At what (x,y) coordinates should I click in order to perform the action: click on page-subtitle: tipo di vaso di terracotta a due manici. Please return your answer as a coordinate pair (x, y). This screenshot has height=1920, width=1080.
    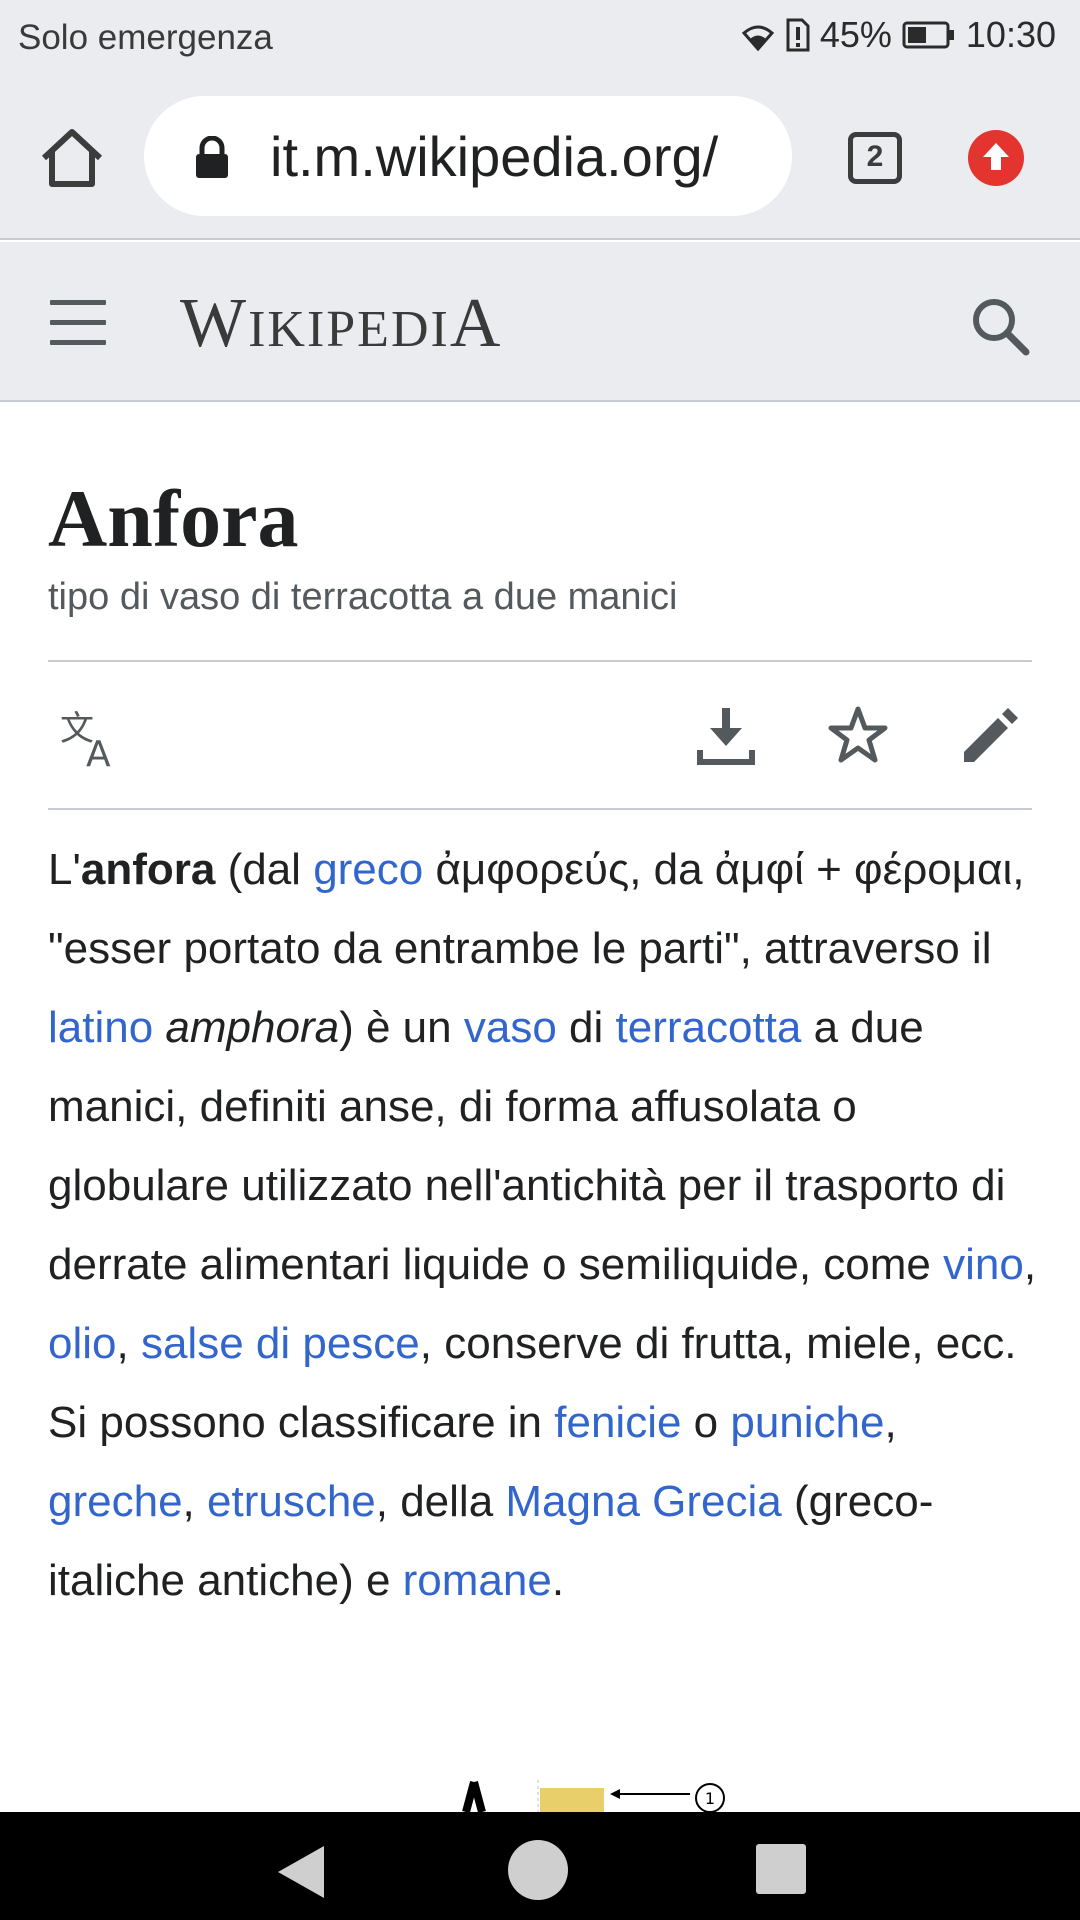
    Looking at the image, I should click on (363, 597).